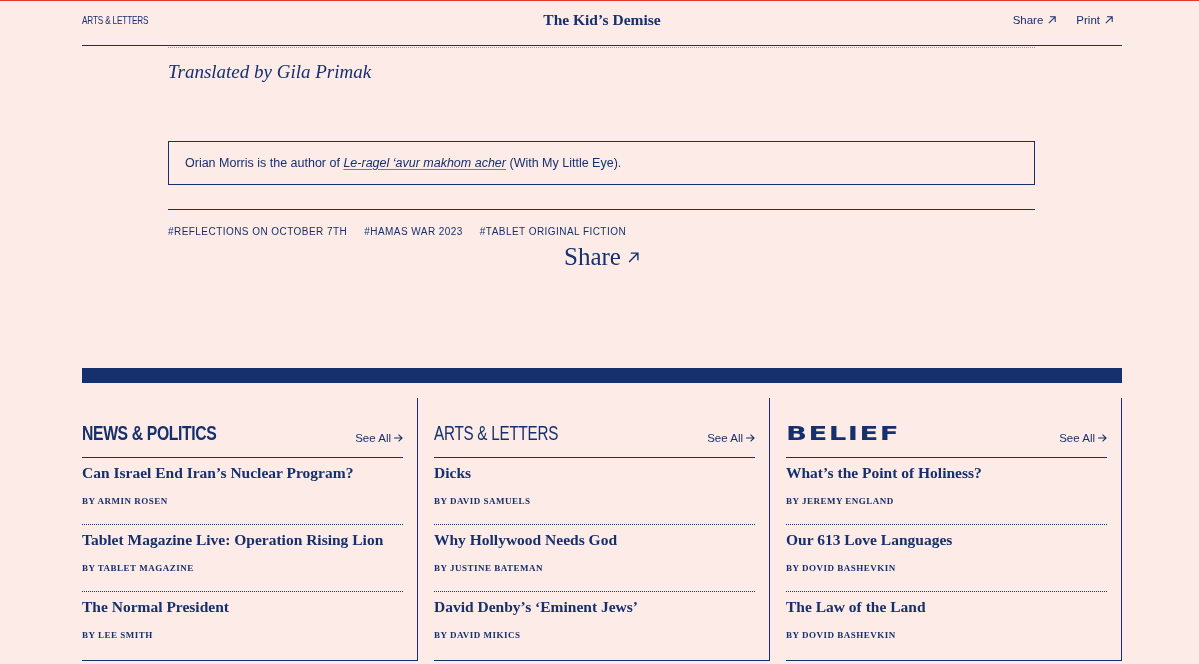  I want to click on section-heading: NEWS & POLITICS, so click(149, 433).